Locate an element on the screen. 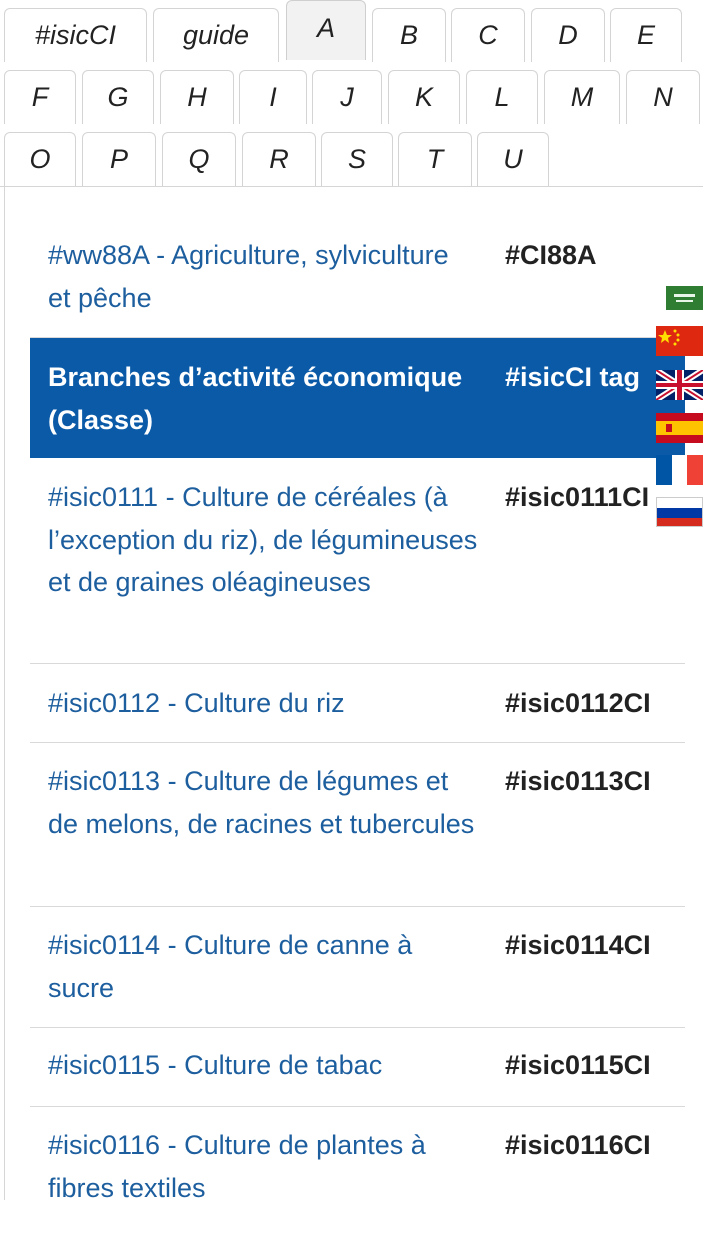 Image resolution: width=703 pixels, height=1234 pixels. tab-c: C is located at coordinates (488, 35).